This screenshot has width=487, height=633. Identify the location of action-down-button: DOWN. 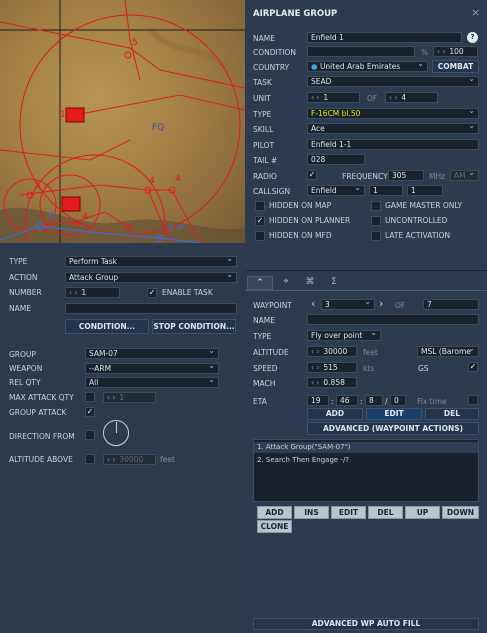
(460, 512).